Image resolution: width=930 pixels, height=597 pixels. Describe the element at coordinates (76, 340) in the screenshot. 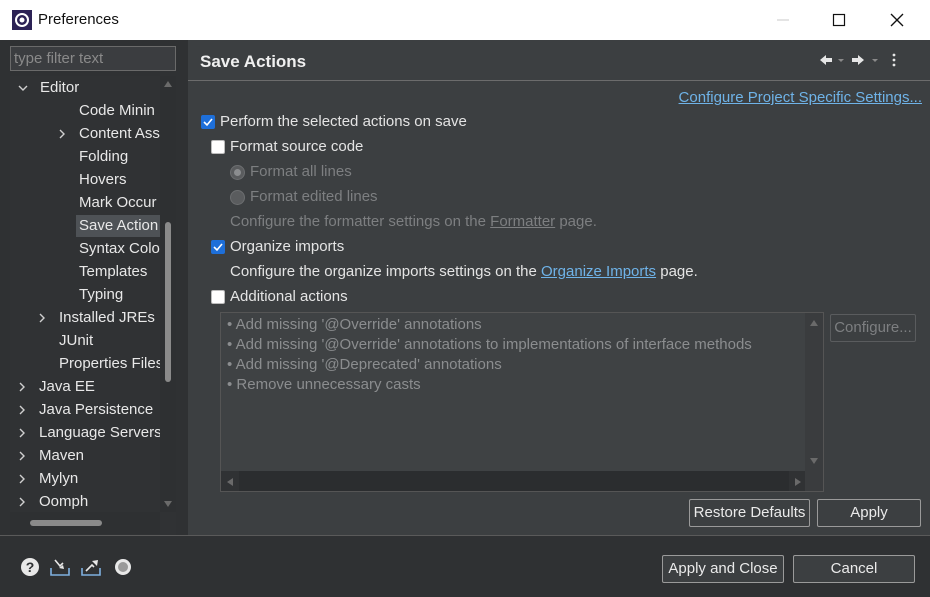

I see `tree-item-label: JUnit` at that location.